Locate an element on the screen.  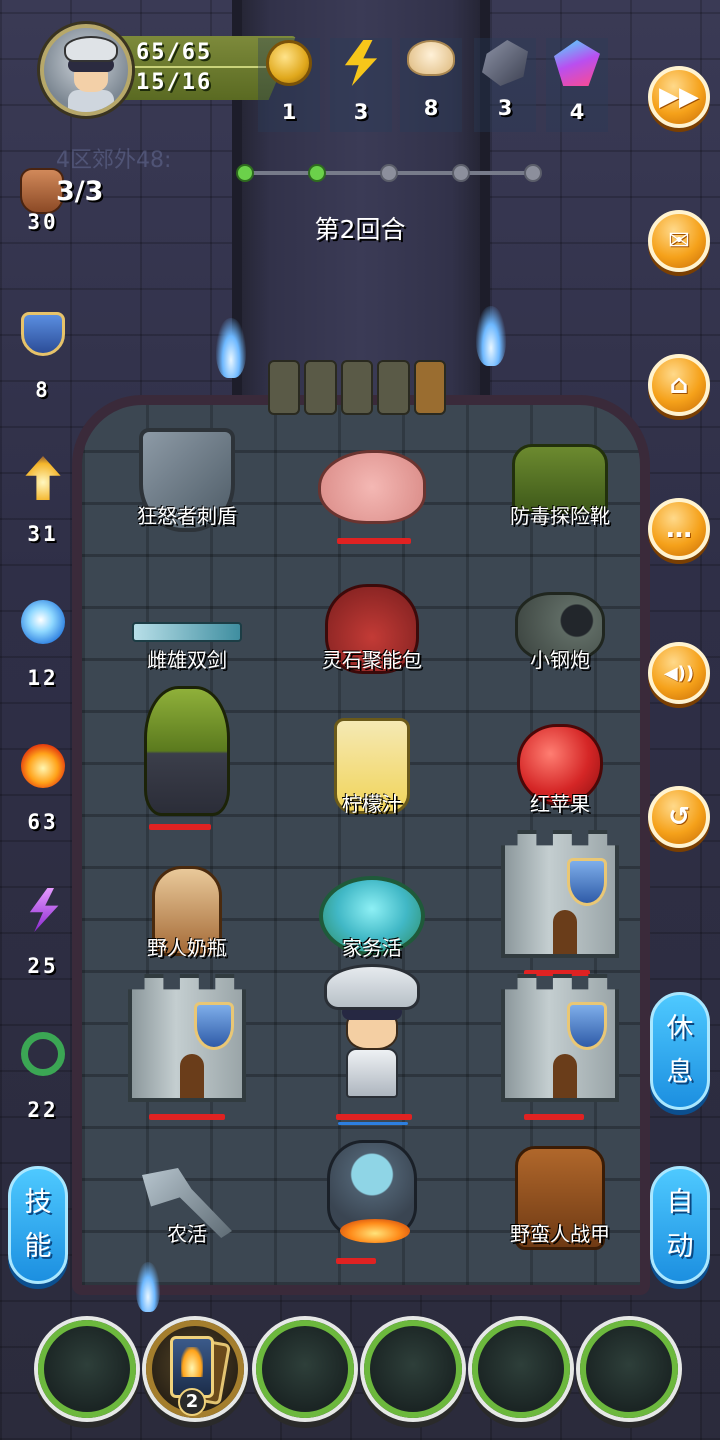
item-lemon-juice: 柠檬汁 is located at coordinates (372, 780).